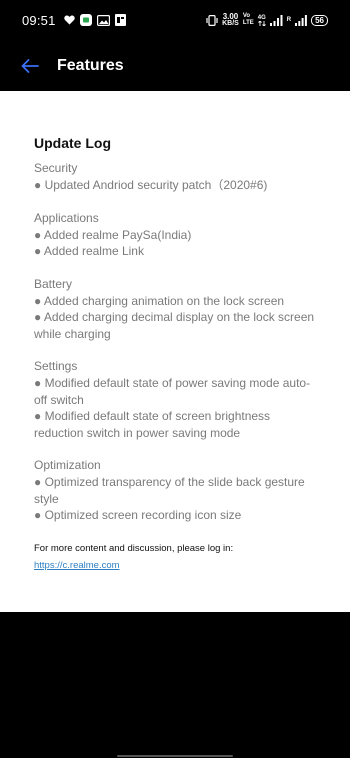 The width and height of the screenshot is (350, 758). Describe the element at coordinates (120, 20) in the screenshot. I see `document-icon` at that location.